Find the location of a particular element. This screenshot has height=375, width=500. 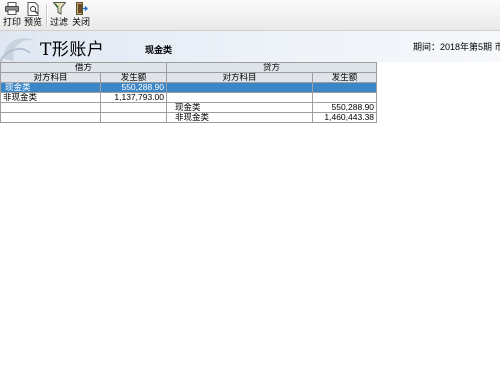

table-row: 非现金类 1,137,793.00 is located at coordinates (189, 97).